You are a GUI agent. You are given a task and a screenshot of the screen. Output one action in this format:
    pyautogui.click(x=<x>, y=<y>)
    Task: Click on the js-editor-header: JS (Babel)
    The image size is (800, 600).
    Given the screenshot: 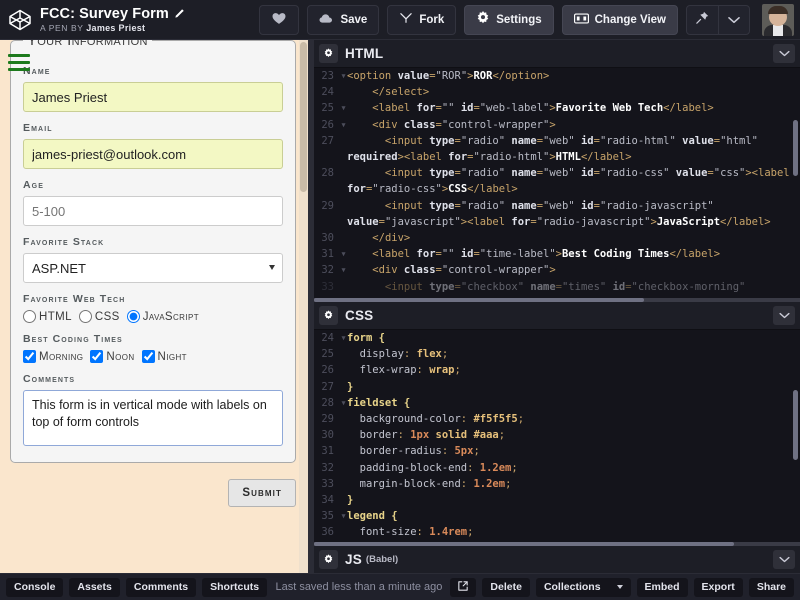 What is the action you would take?
    pyautogui.click(x=557, y=560)
    